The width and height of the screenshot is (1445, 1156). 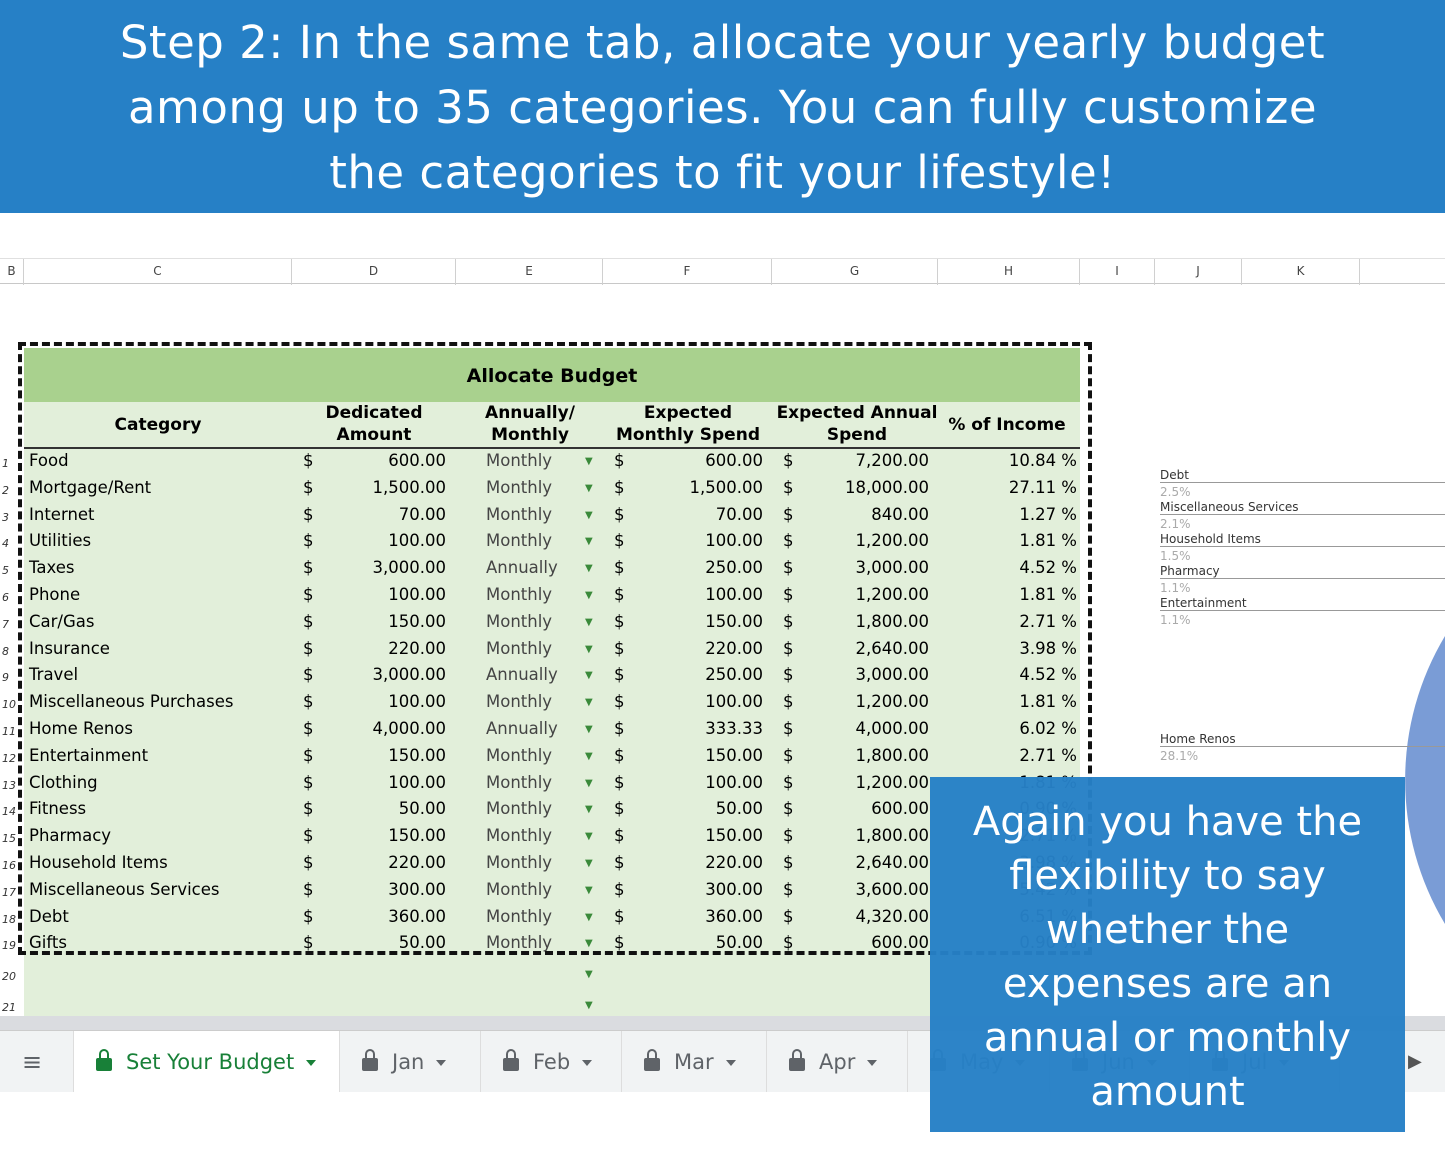 I want to click on chart-label-name: Home Renos, so click(x=1302, y=739).